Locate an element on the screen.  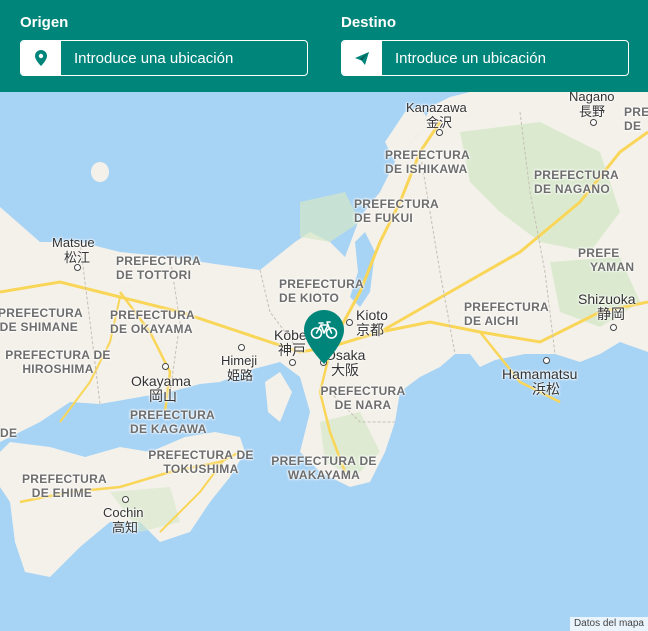
map-pin-icon is located at coordinates (41, 58).